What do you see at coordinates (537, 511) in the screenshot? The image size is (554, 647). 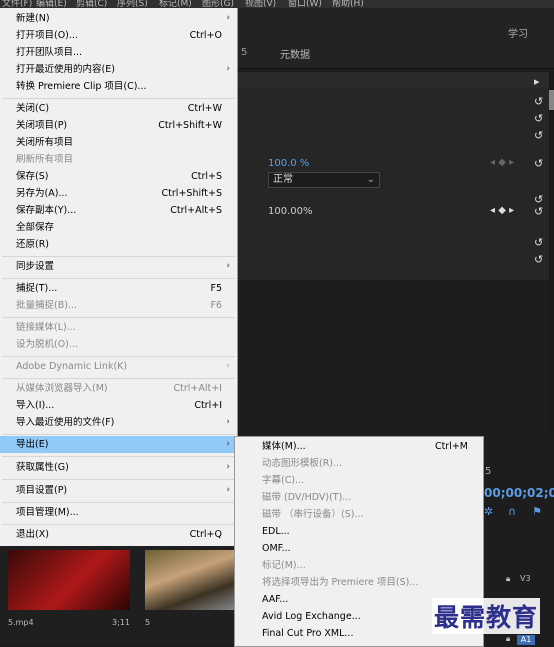 I see `add-marker-icon: ⚑` at bounding box center [537, 511].